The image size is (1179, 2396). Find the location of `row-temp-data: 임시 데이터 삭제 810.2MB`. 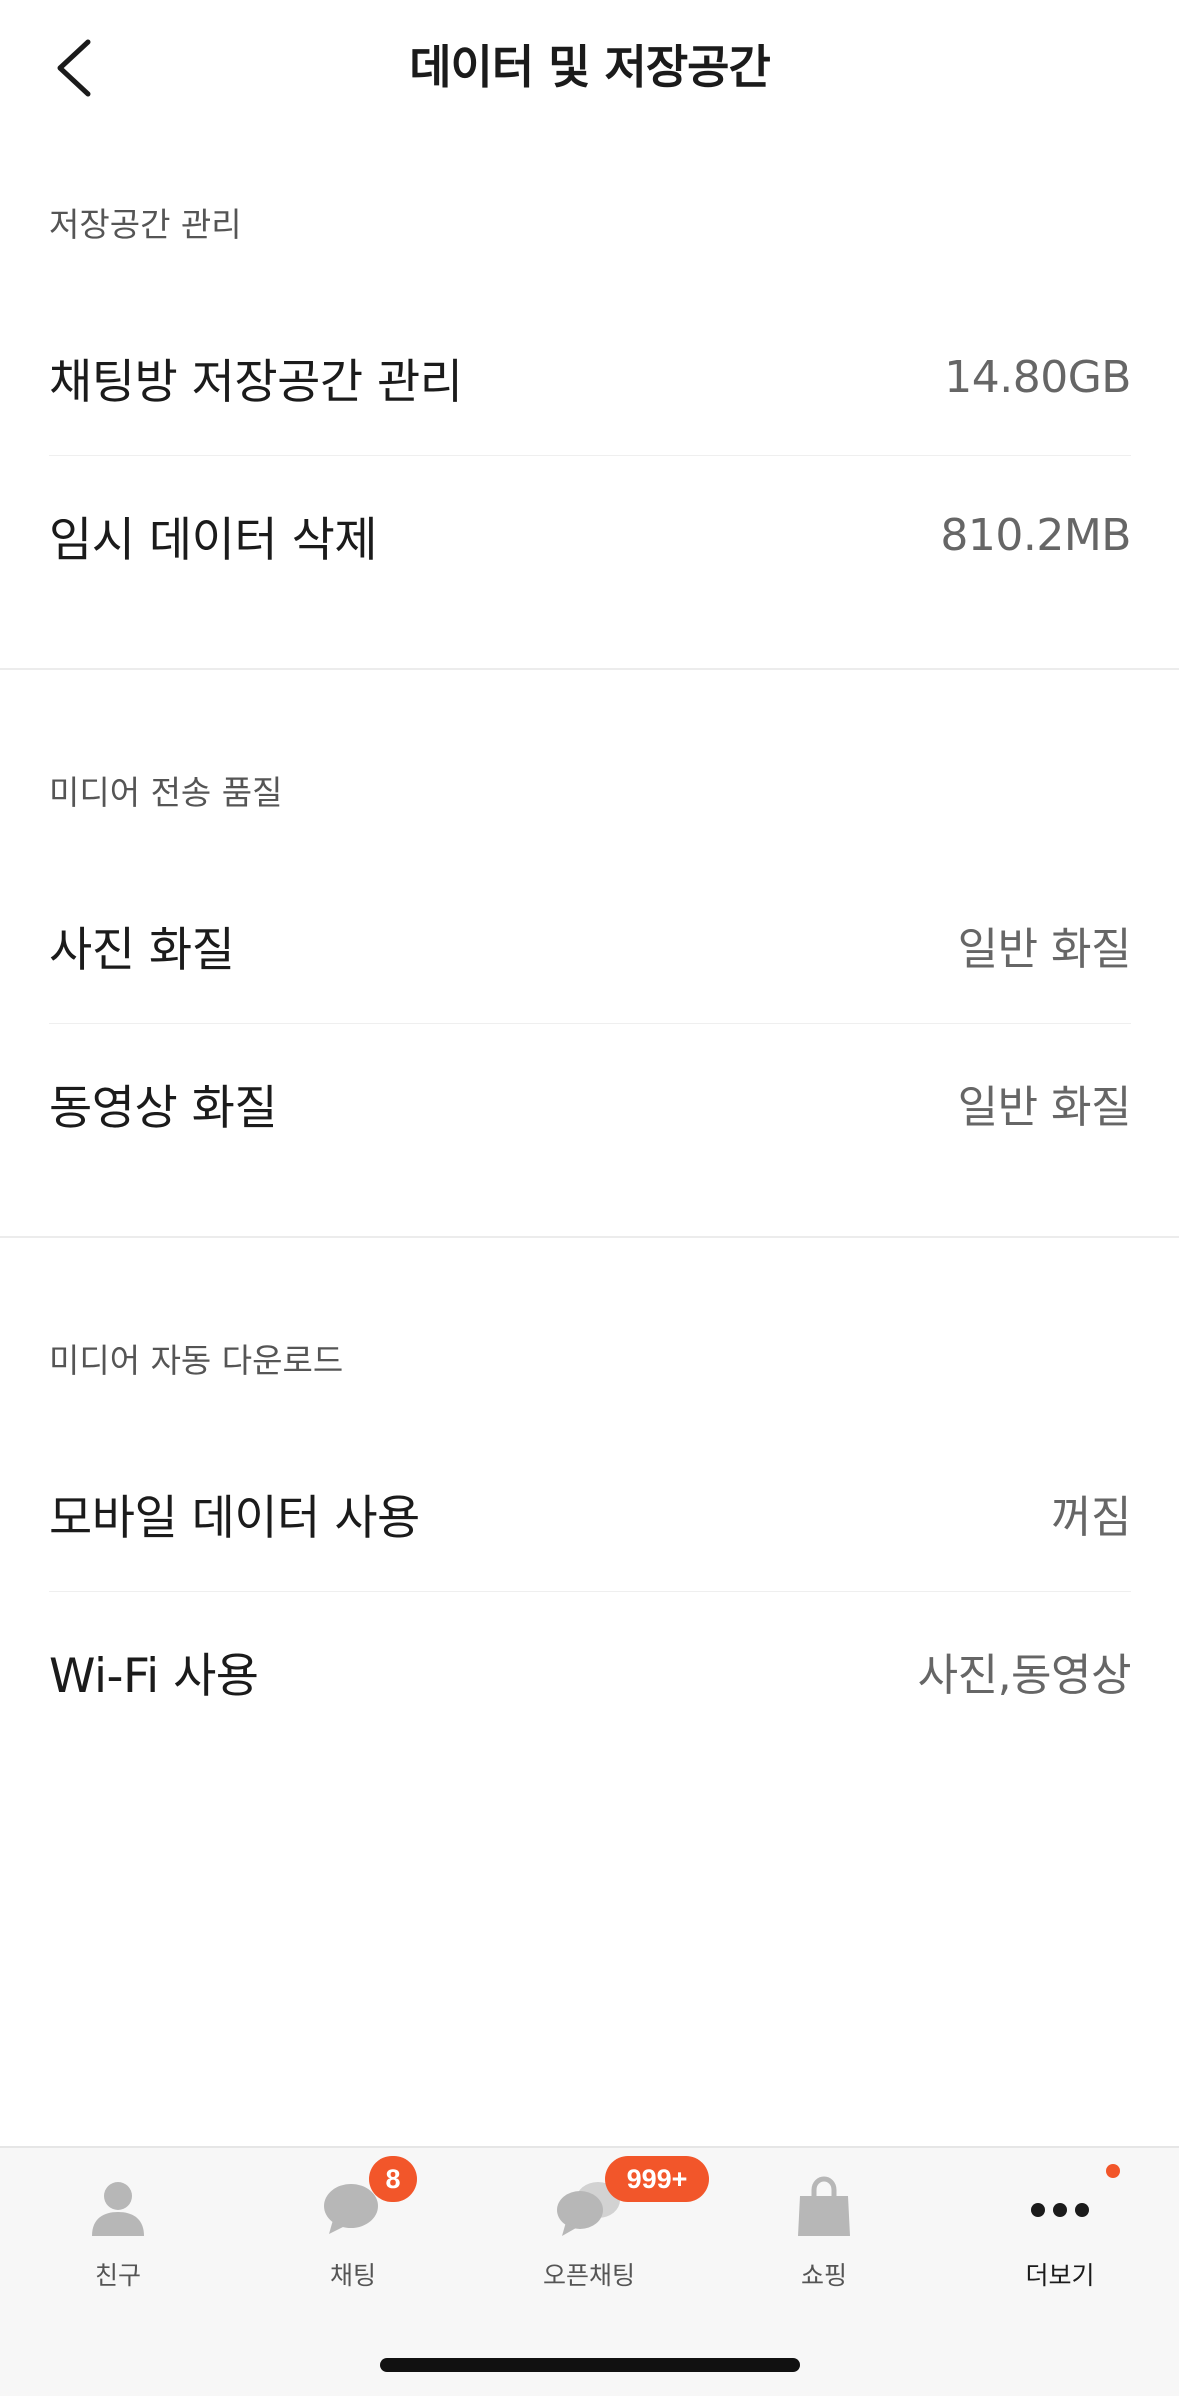

row-temp-data: 임시 데이터 삭제 810.2MB is located at coordinates (590, 535).